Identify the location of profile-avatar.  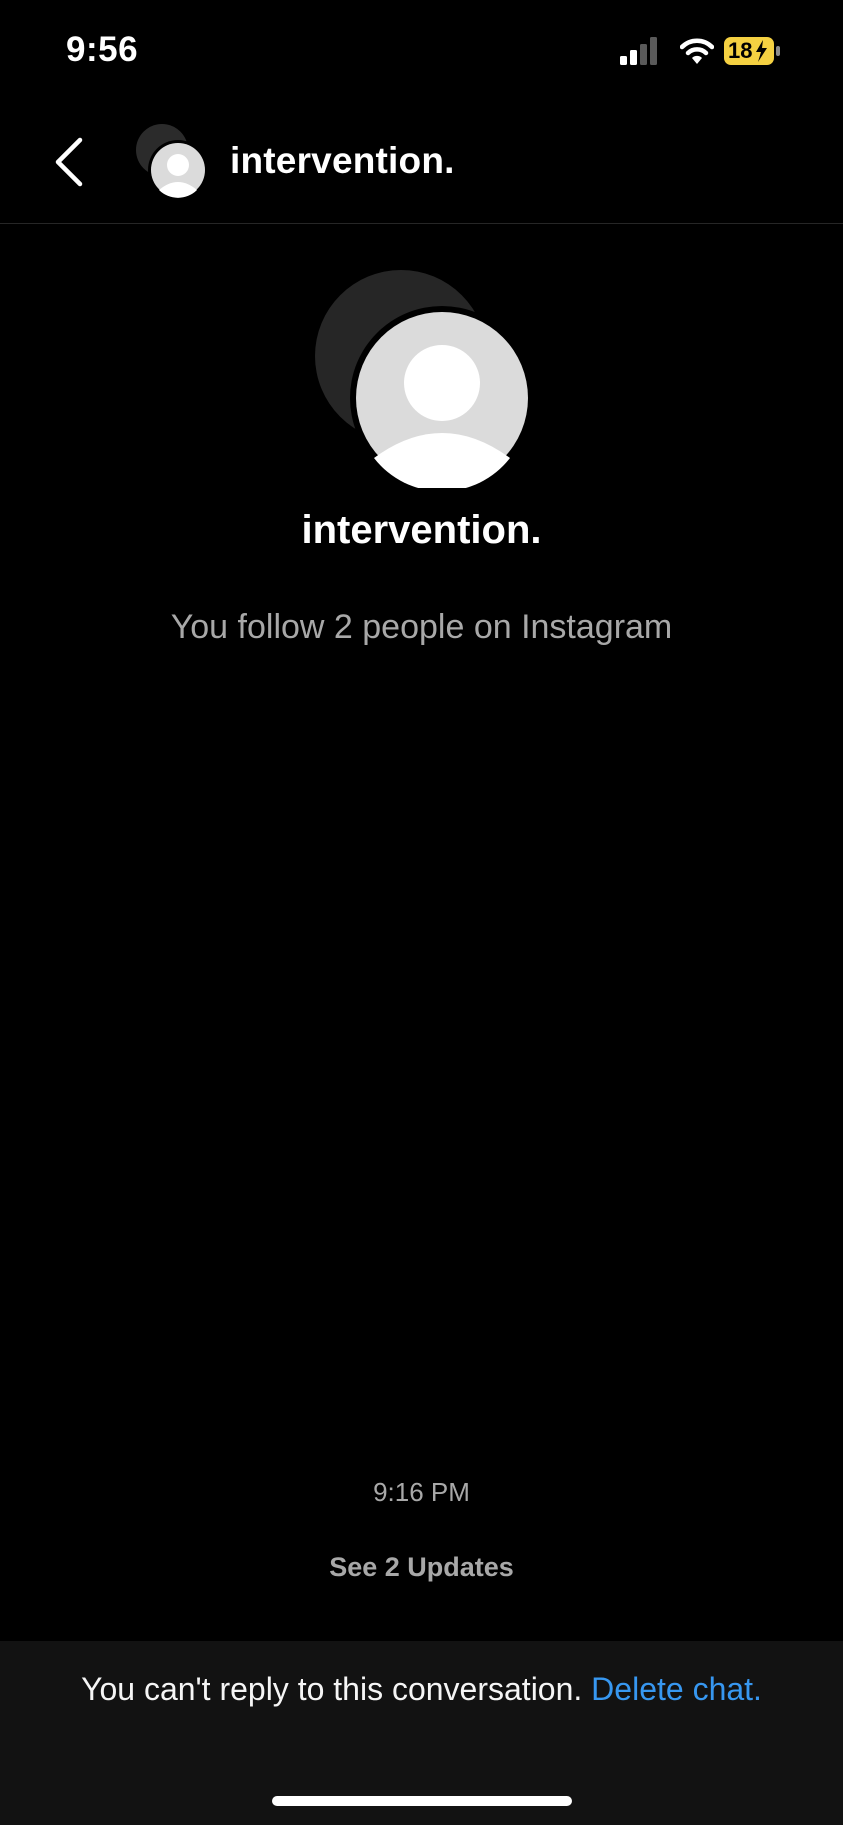
(423, 379).